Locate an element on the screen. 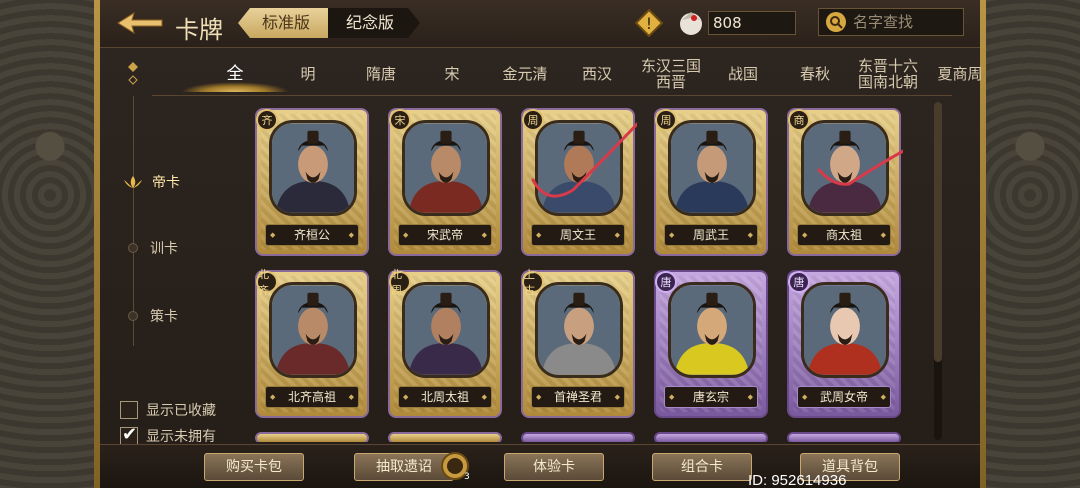 Image resolution: width=1080 pixels, height=488 pixels. hero-card: 唐唐玄宗 is located at coordinates (711, 344).